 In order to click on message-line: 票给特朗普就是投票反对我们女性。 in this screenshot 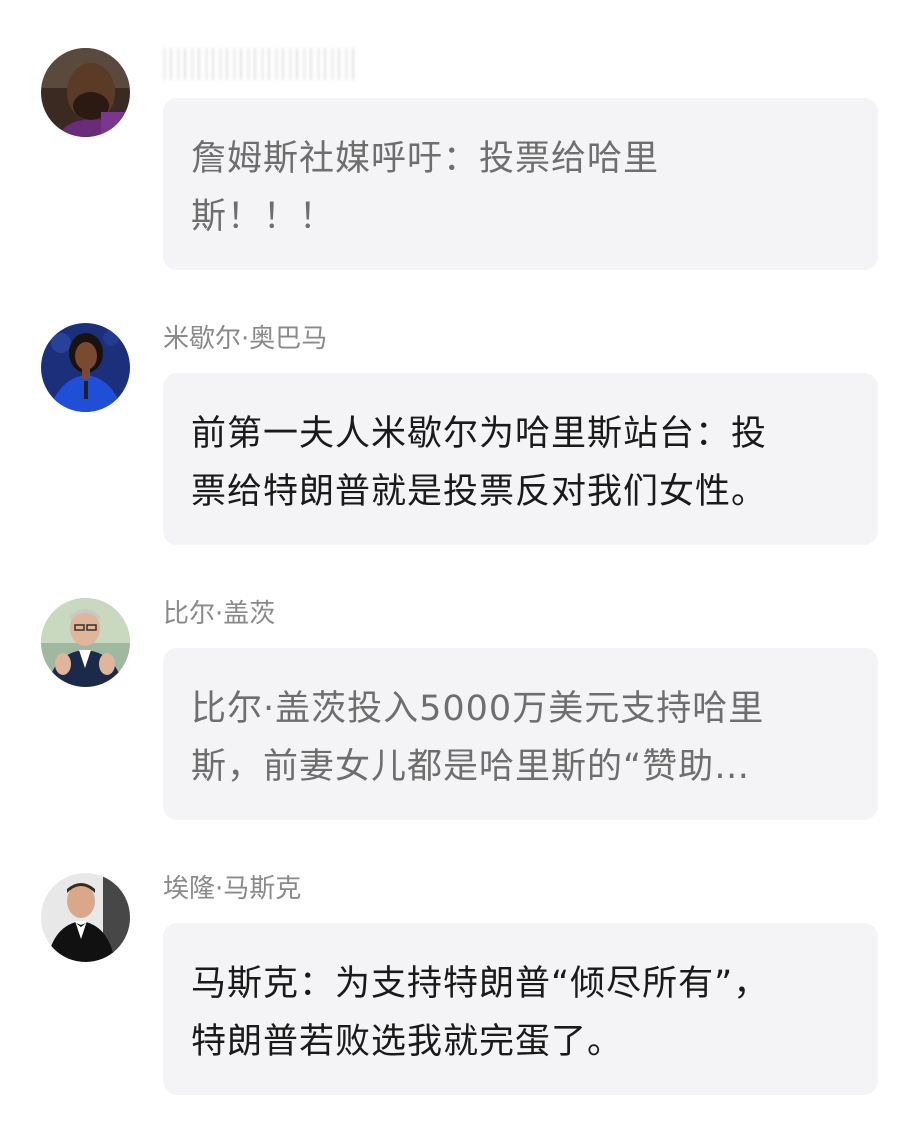, I will do `click(479, 492)`.